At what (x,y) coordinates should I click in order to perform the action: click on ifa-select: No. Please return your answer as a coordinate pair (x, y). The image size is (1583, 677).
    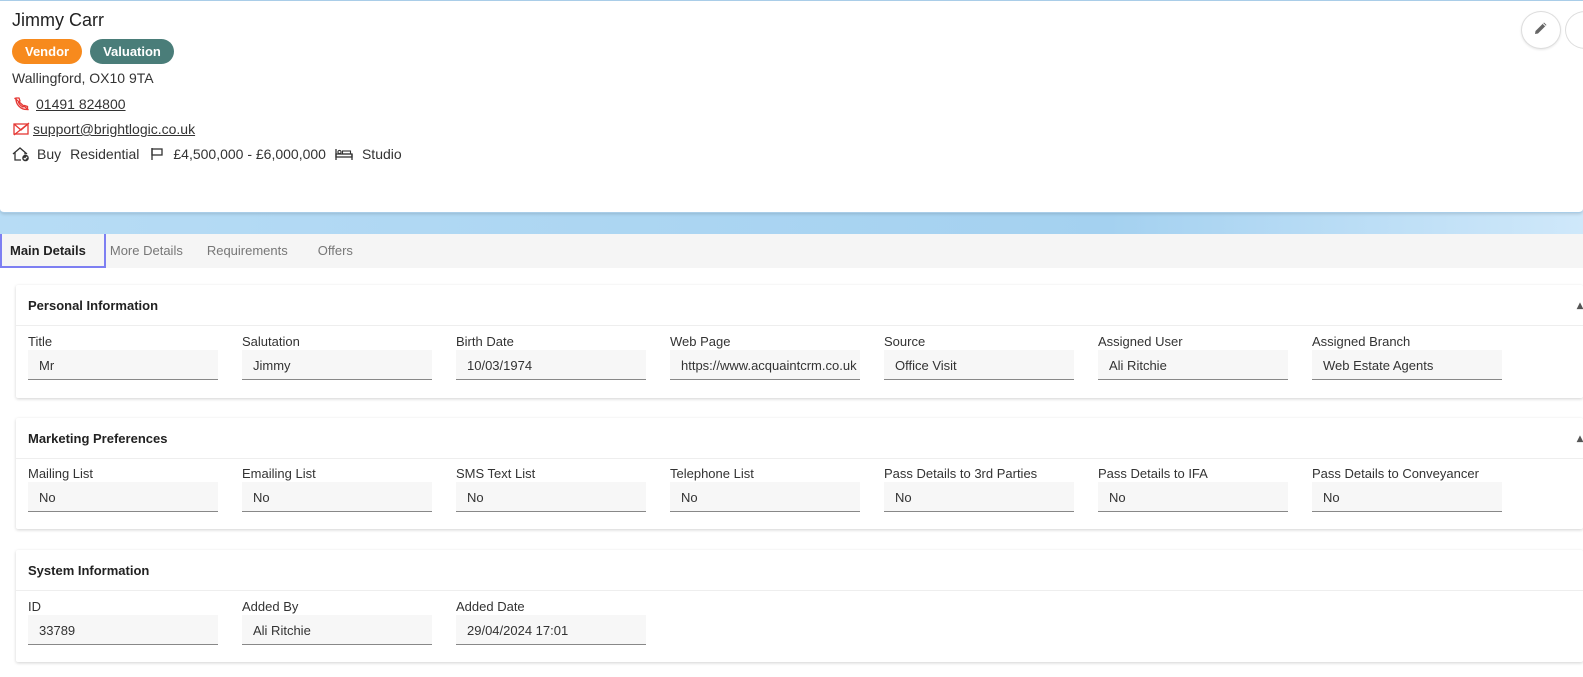
    Looking at the image, I should click on (1193, 497).